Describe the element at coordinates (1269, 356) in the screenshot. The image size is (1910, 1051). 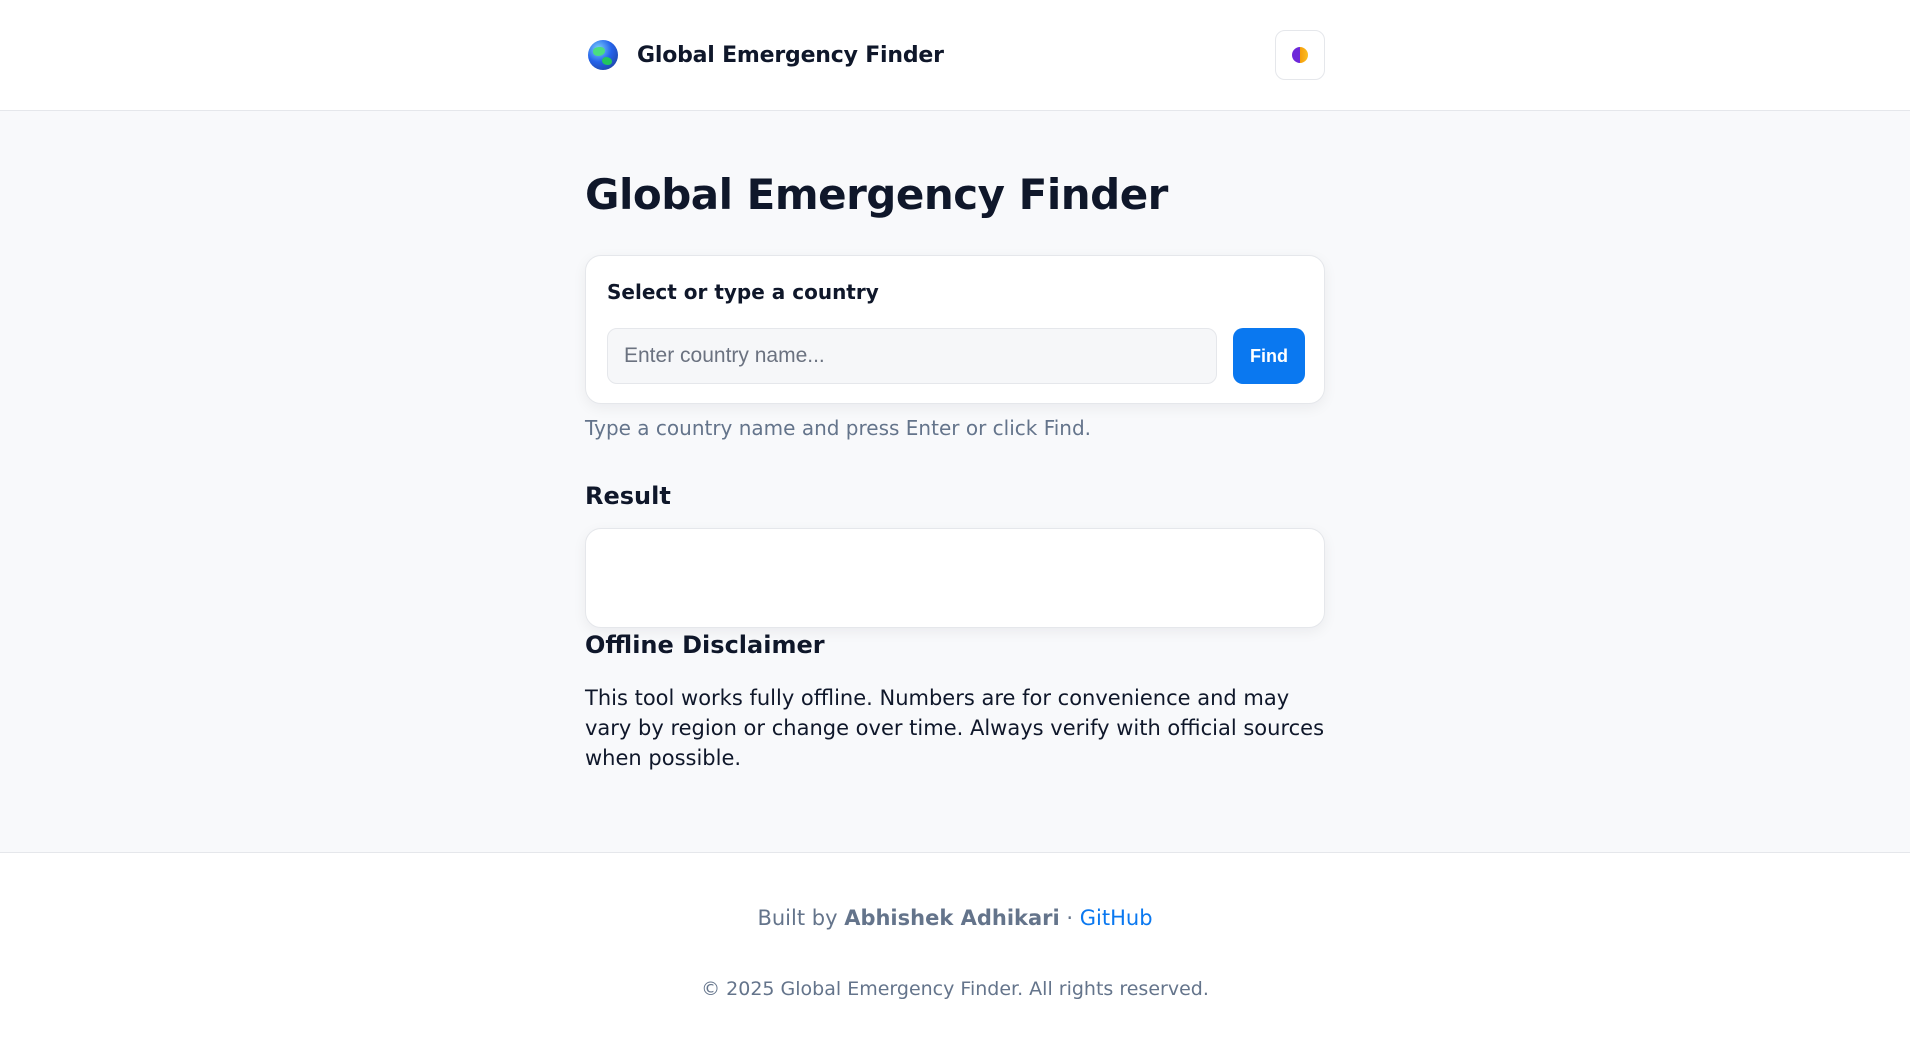
I see `find-button: Find` at that location.